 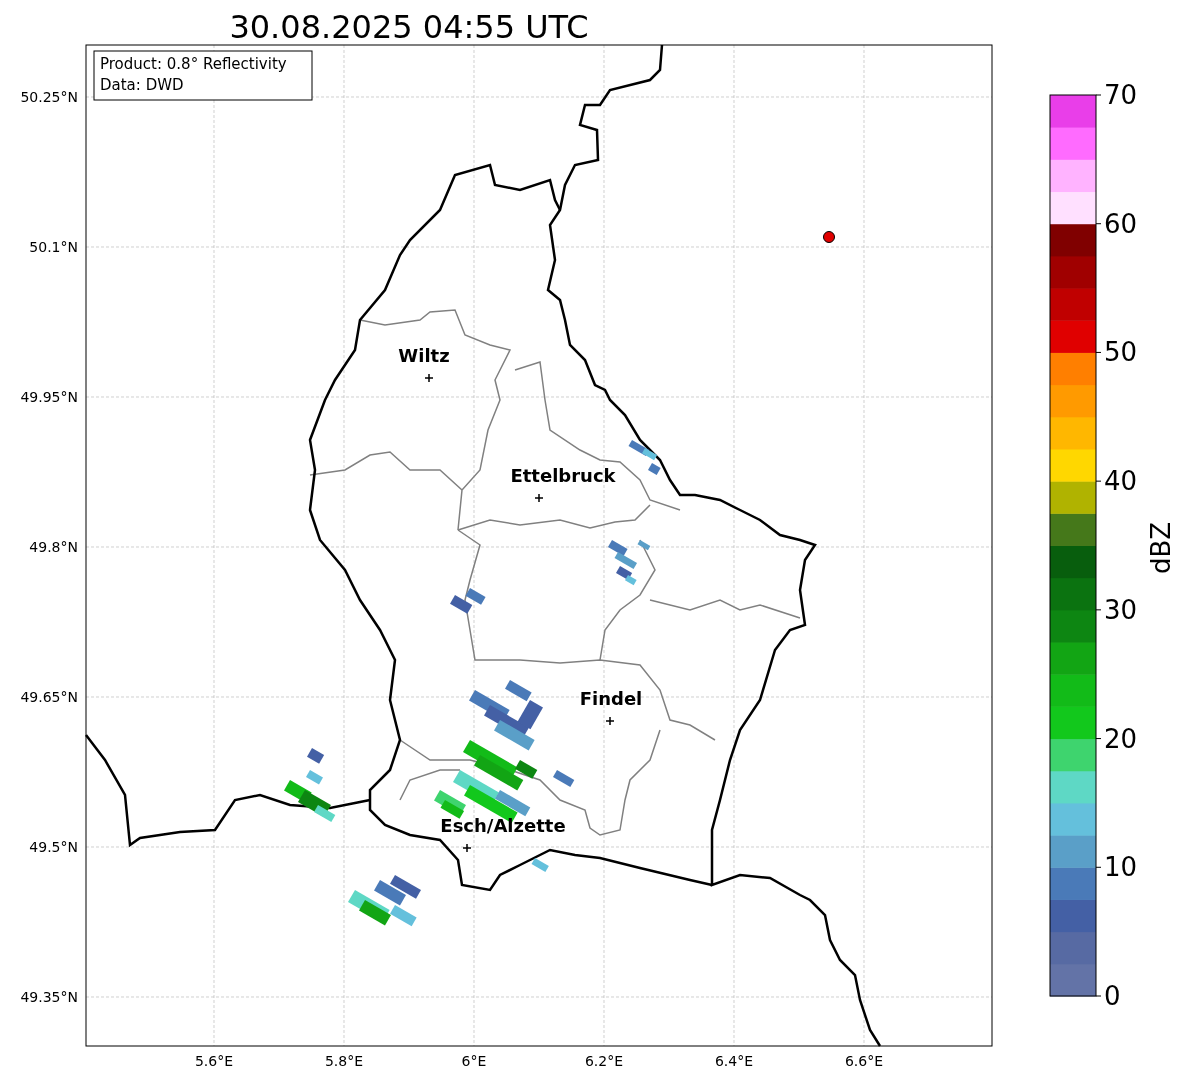 What do you see at coordinates (49, 397) in the screenshot?
I see `lat-tick-label: 49.95°N` at bounding box center [49, 397].